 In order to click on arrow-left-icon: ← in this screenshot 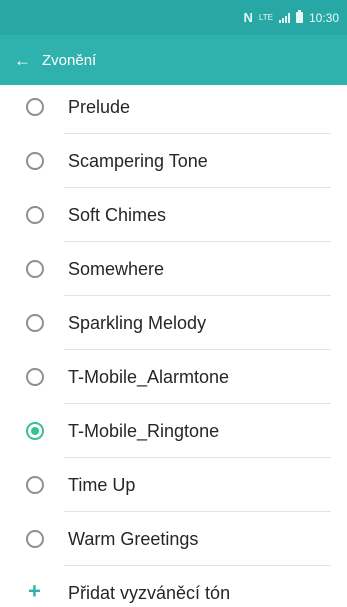, I will do `click(25, 60)`.